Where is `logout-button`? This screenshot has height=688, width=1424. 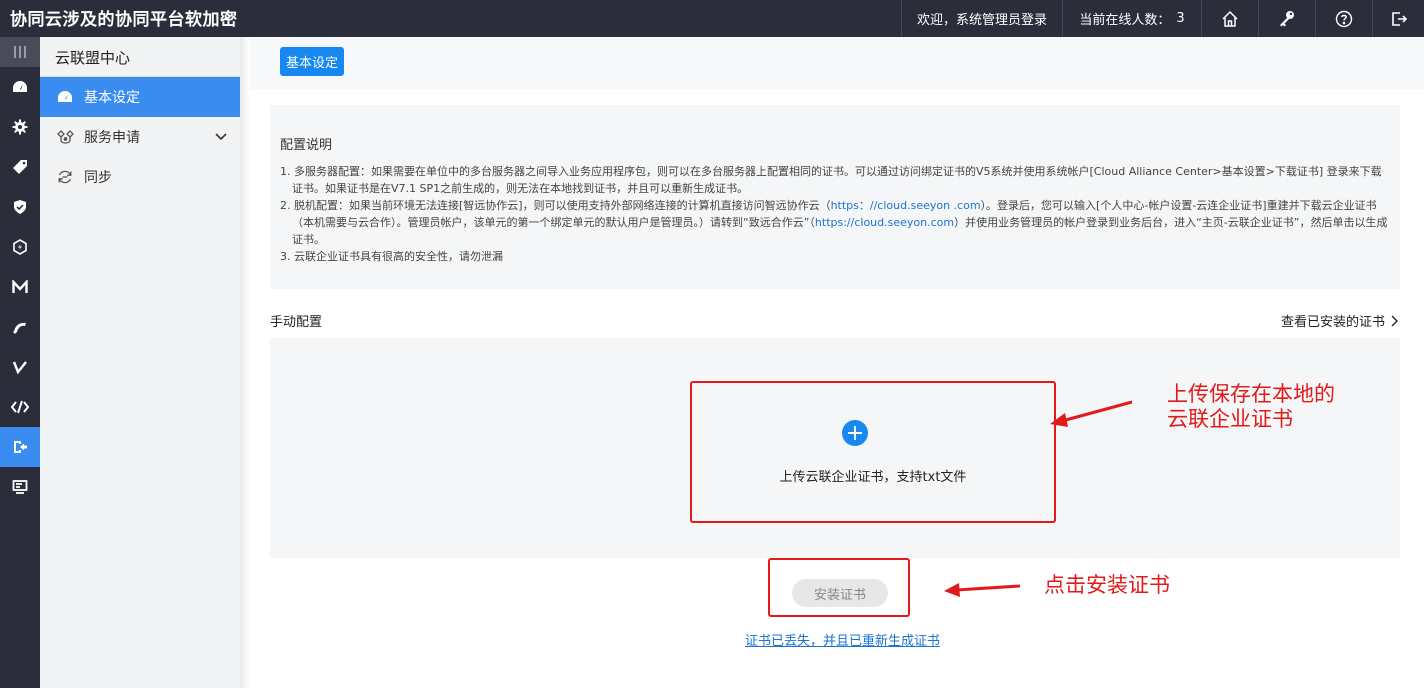
logout-button is located at coordinates (1398, 18).